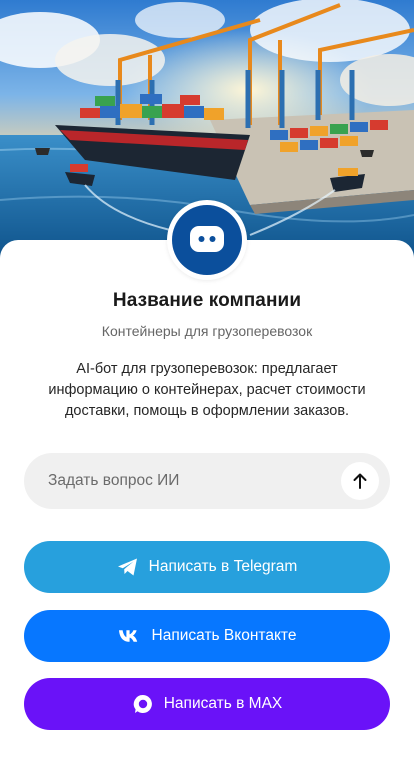 The image size is (414, 770). I want to click on max-button-label: Написать в MAX, so click(223, 703).